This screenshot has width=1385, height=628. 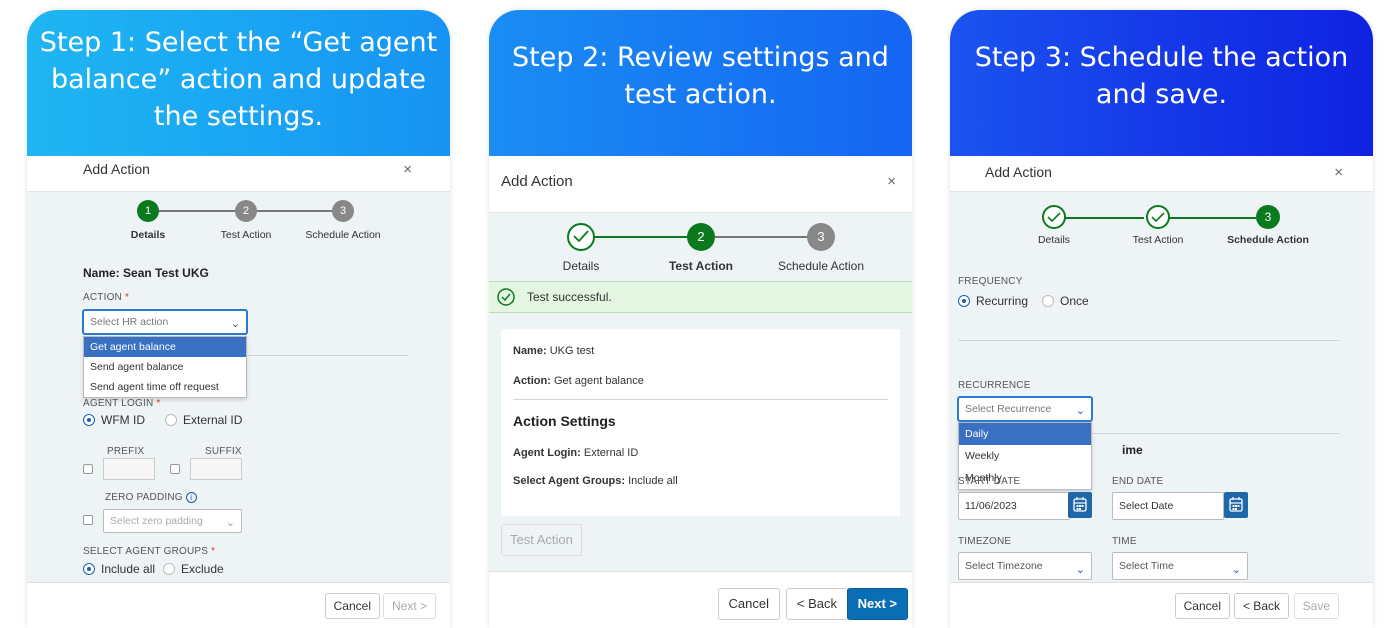 What do you see at coordinates (144, 497) in the screenshot?
I see `zero-padding-label-text: ZERO PADDING` at bounding box center [144, 497].